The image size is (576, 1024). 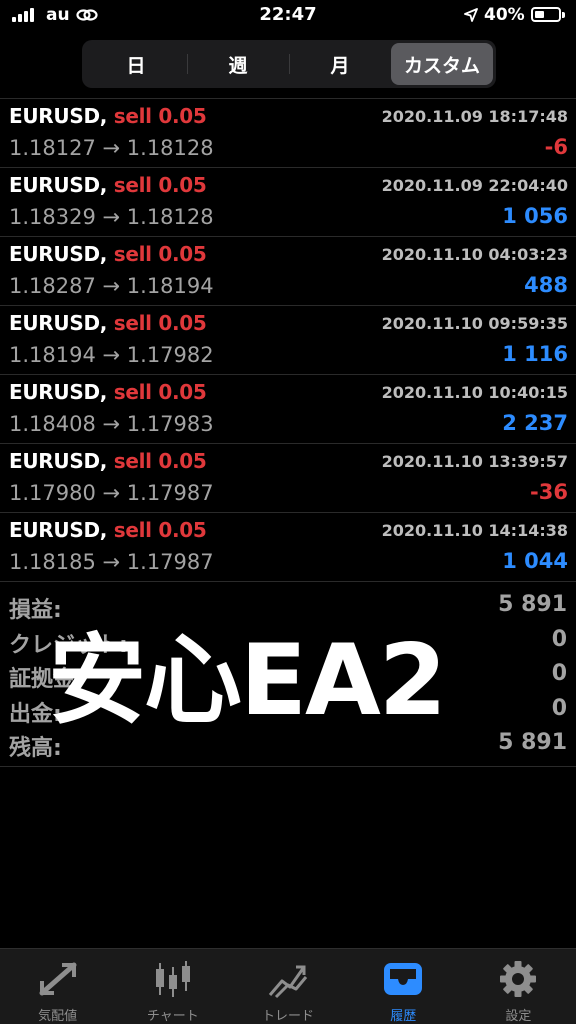 I want to click on trade-prices: 1.18185 → 1.17987, so click(x=111, y=562).